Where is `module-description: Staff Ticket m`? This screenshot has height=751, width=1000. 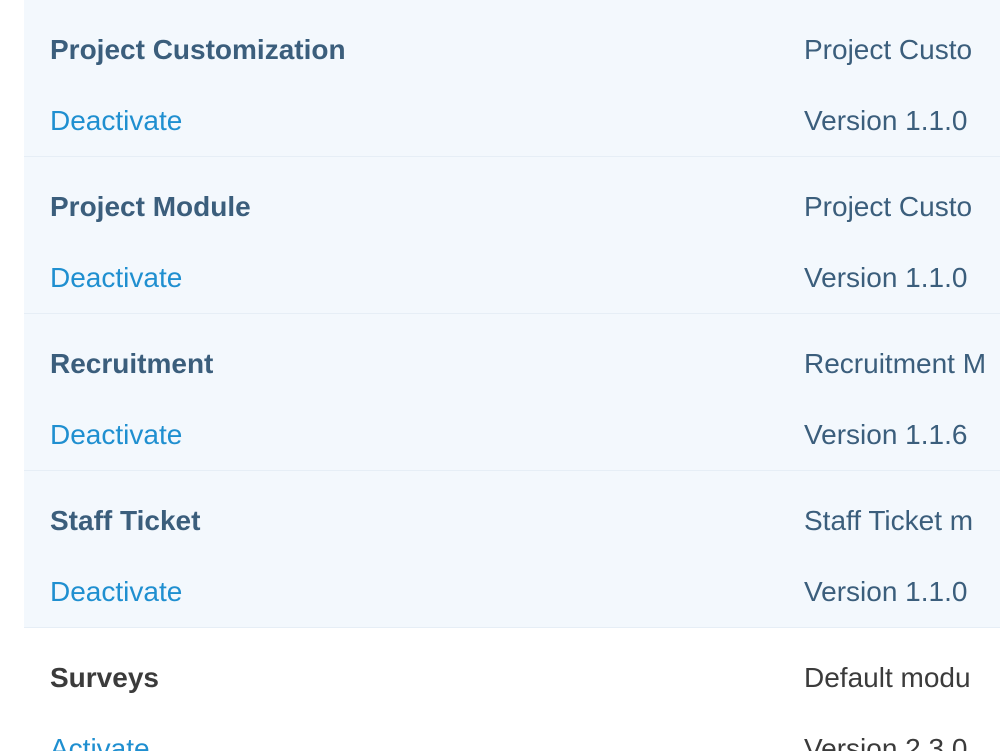
module-description: Staff Ticket m is located at coordinates (889, 520).